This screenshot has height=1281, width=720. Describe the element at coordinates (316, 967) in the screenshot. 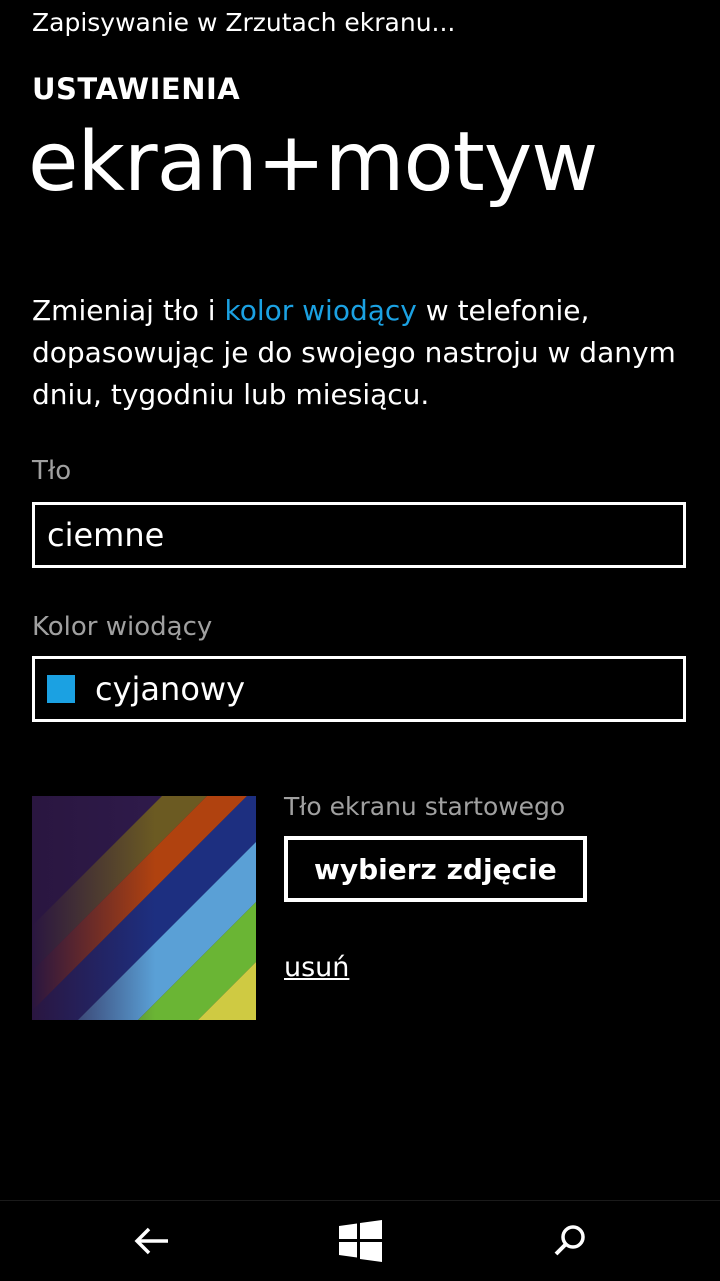

I see `remove-link: usuń` at that location.